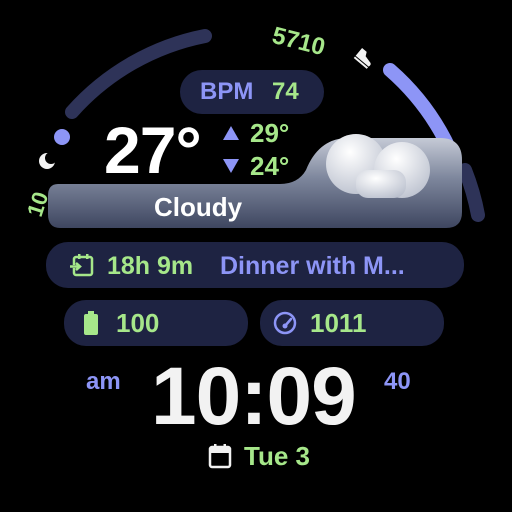  Describe the element at coordinates (82, 265) in the screenshot. I see `calendar-arrow-icon` at that location.